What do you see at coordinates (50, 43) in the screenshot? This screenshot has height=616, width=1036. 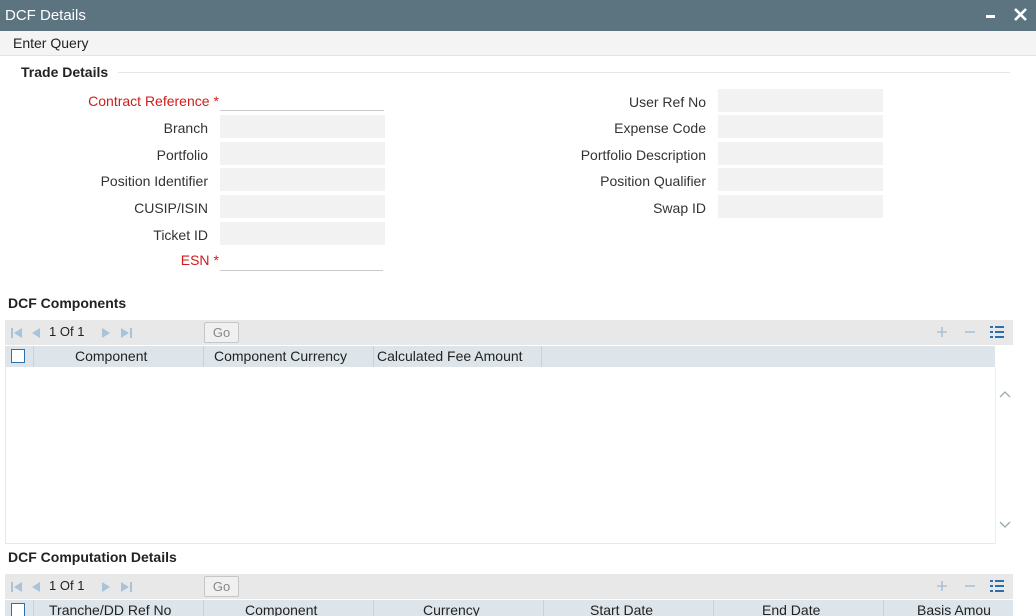 I see `enter-query-menu-item: Enter Query` at bounding box center [50, 43].